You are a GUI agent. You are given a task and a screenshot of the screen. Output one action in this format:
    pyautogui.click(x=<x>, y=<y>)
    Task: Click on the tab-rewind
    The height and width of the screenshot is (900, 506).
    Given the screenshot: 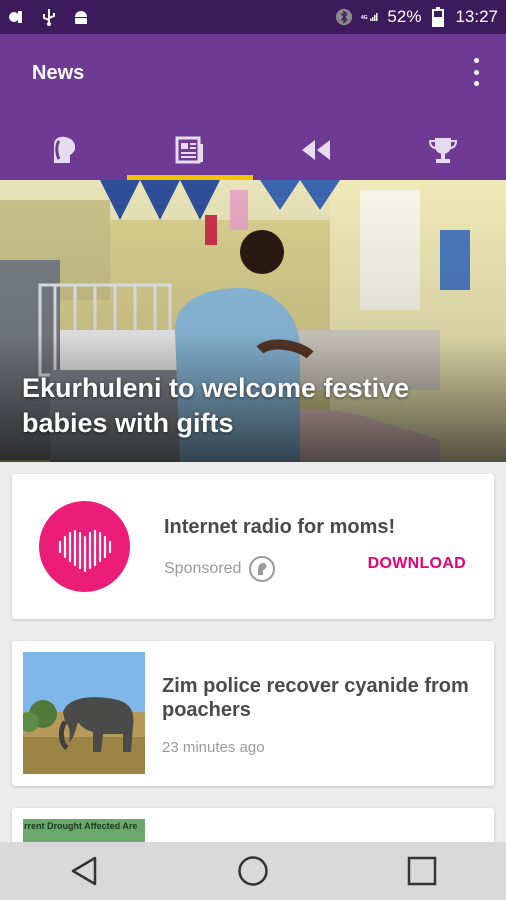 What is the action you would take?
    pyautogui.click(x=316, y=152)
    